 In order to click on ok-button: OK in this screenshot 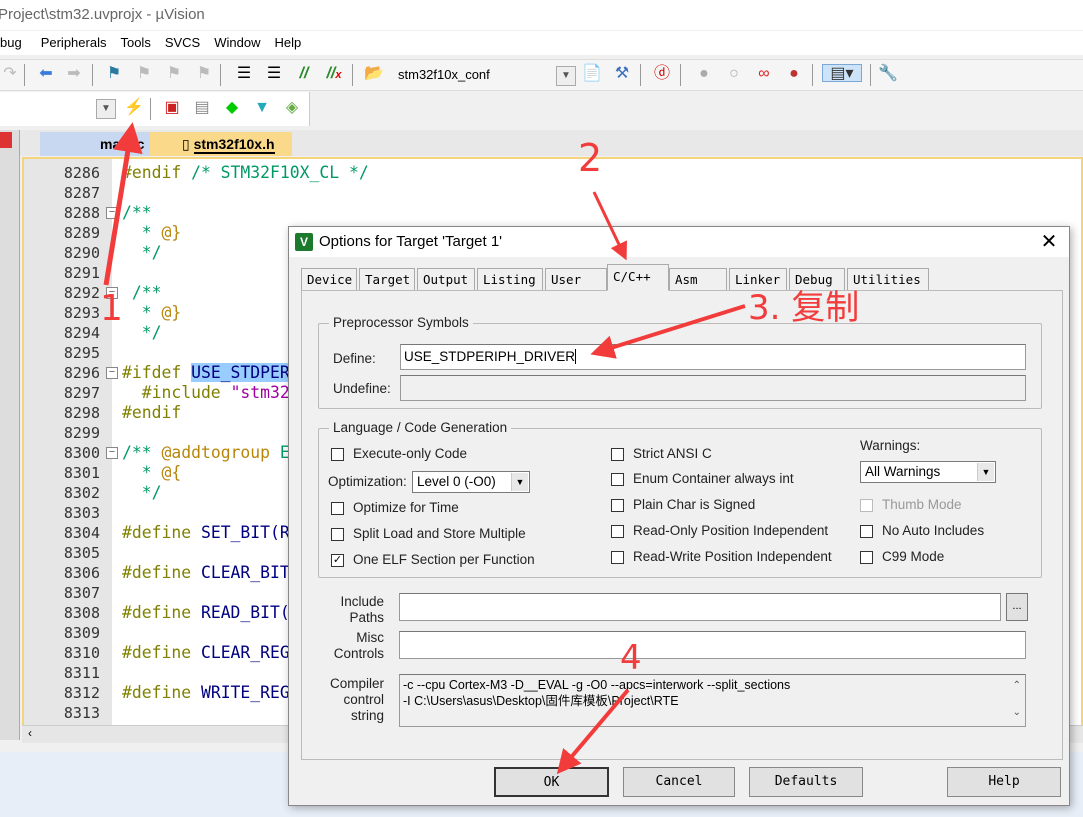, I will do `click(551, 782)`.